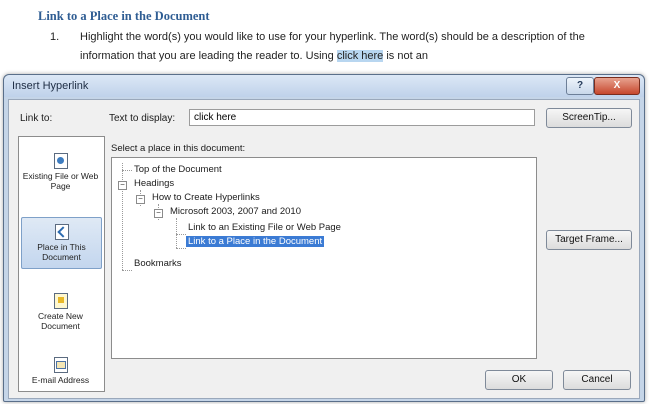 The width and height of the screenshot is (649, 404). I want to click on close-button: X, so click(617, 86).